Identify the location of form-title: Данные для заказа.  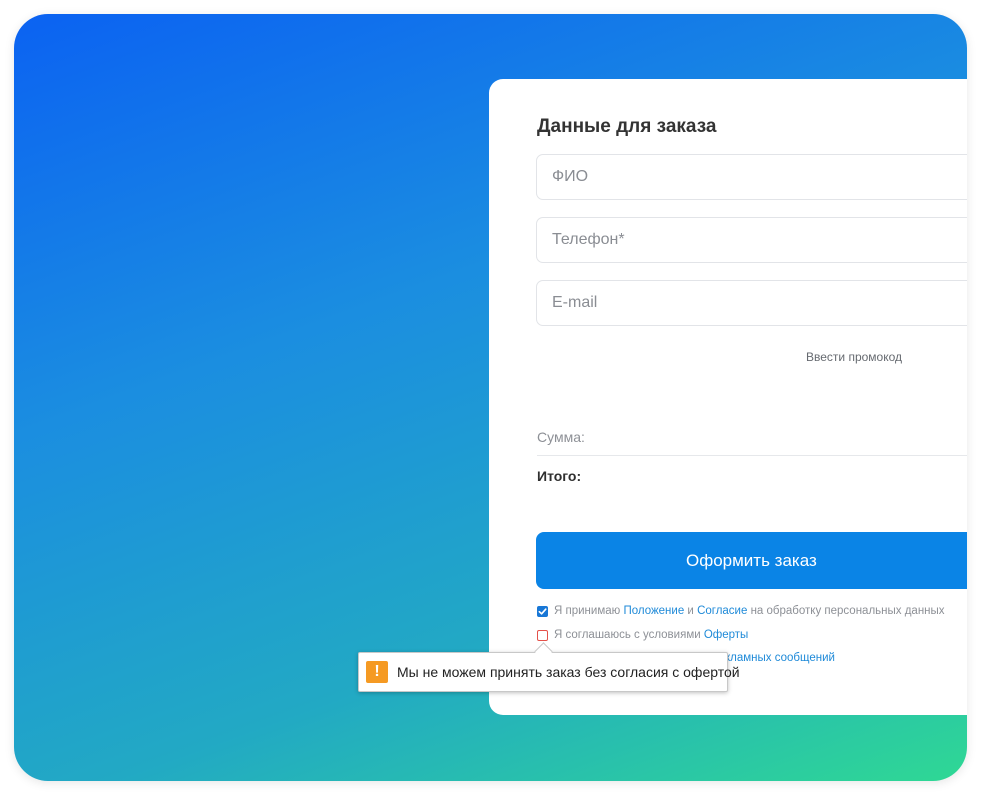
(627, 126).